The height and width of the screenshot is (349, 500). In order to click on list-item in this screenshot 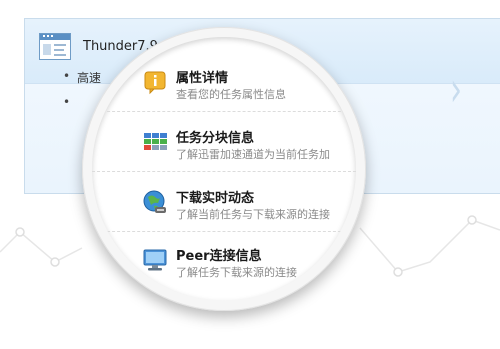, I will do `click(72, 102)`.